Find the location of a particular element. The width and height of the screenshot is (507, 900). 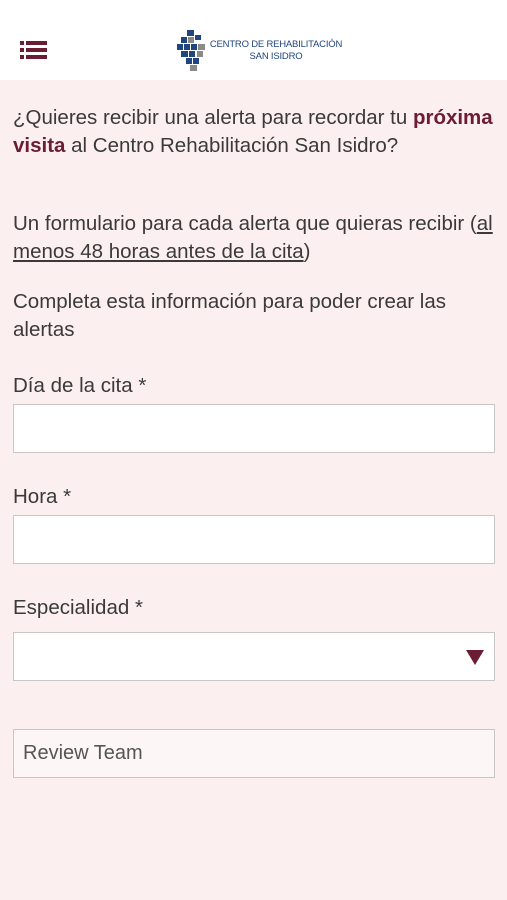

review-team-text: Review Team is located at coordinates (83, 753).